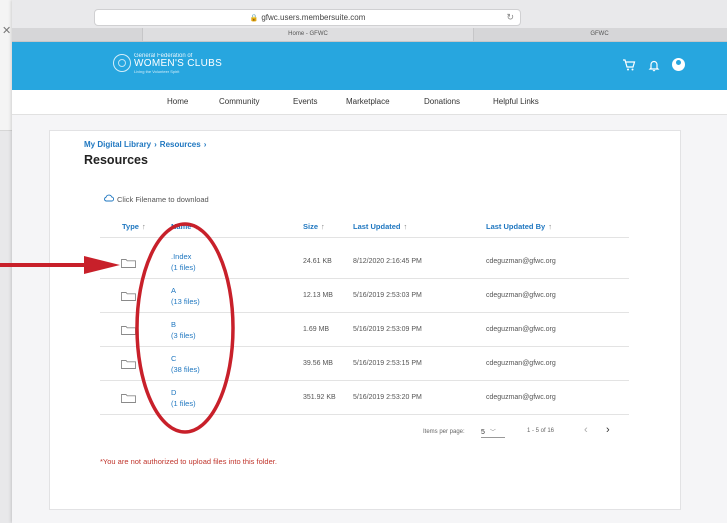 This screenshot has height=523, width=727. What do you see at coordinates (541, 431) in the screenshot?
I see `page-range: 1 - 5 of 16` at bounding box center [541, 431].